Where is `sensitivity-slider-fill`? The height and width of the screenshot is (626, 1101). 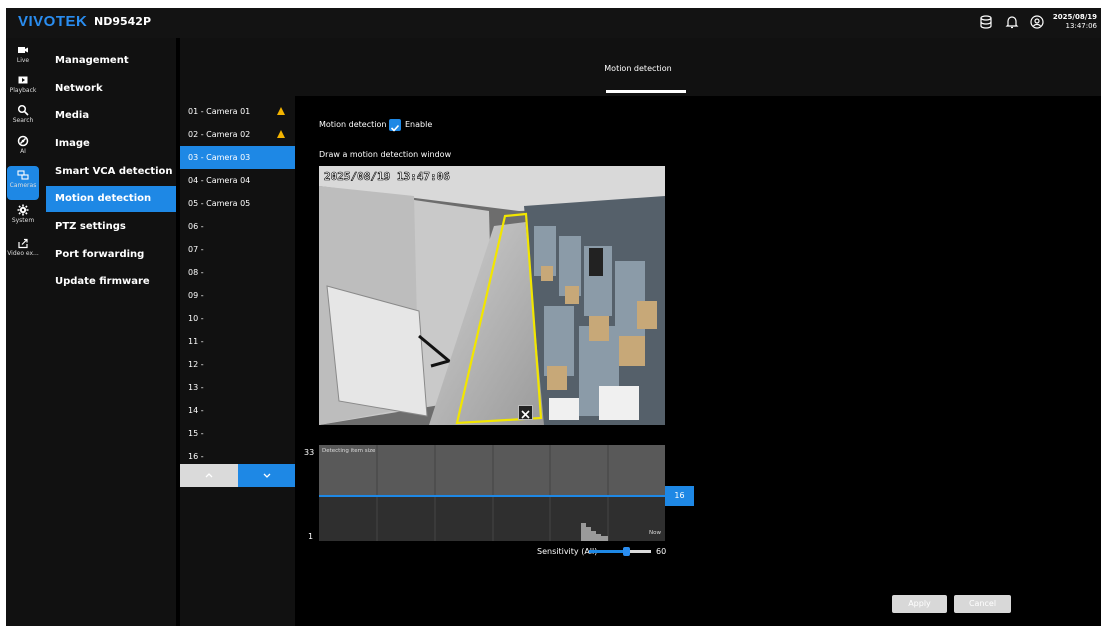
sensitivity-slider-fill is located at coordinates (608, 551).